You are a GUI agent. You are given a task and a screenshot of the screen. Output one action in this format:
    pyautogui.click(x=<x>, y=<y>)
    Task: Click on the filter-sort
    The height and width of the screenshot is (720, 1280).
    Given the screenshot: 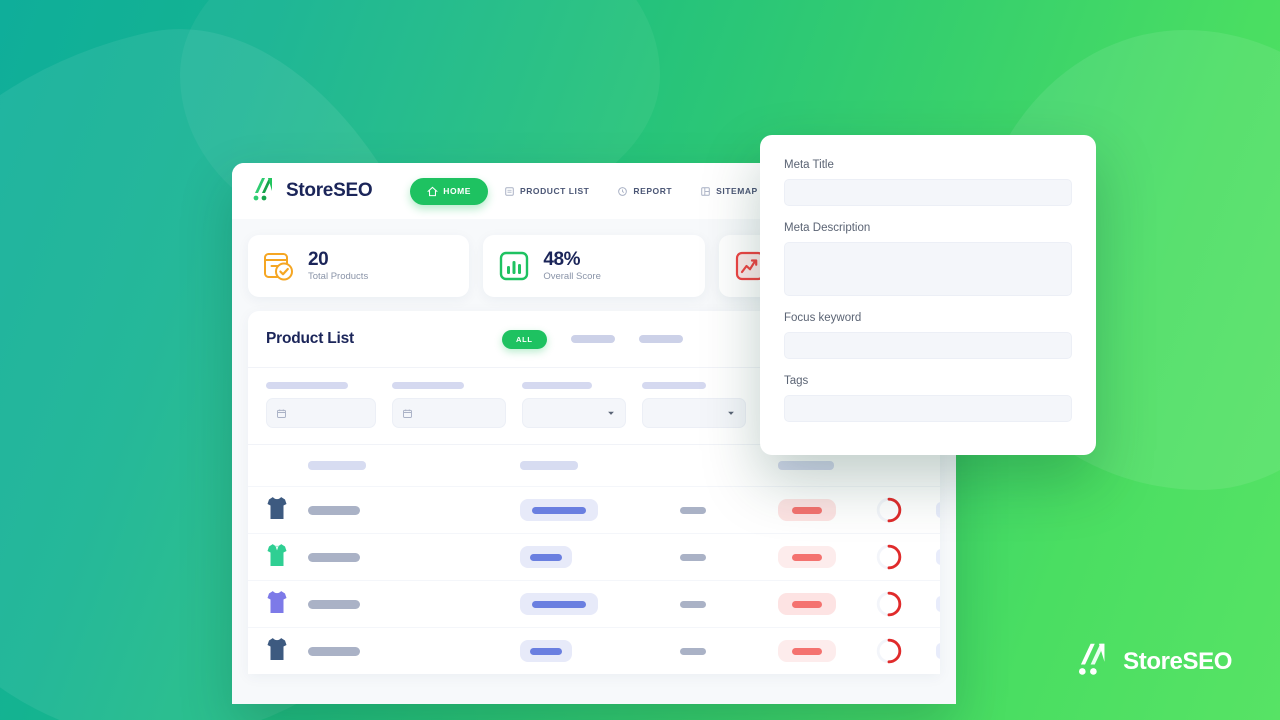 What is the action you would take?
    pyautogui.click(x=694, y=405)
    